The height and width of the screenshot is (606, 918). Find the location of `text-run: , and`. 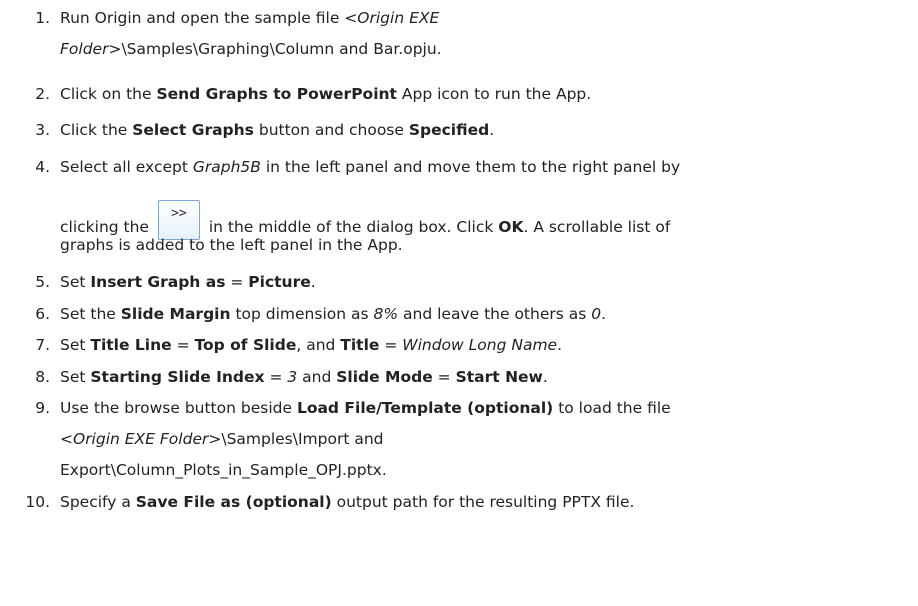

text-run: , and is located at coordinates (318, 345).